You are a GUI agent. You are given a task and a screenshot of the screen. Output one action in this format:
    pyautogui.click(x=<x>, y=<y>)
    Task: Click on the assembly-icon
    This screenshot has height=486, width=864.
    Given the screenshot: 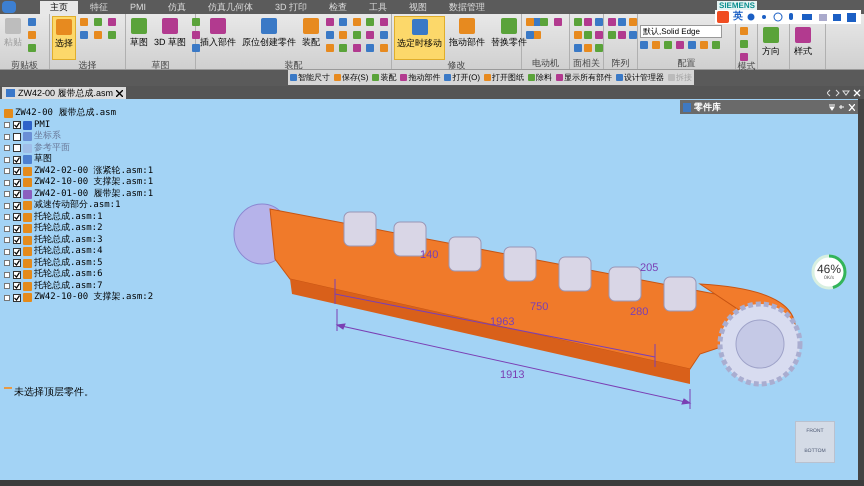 What is the action you would take?
    pyautogui.click(x=10, y=93)
    